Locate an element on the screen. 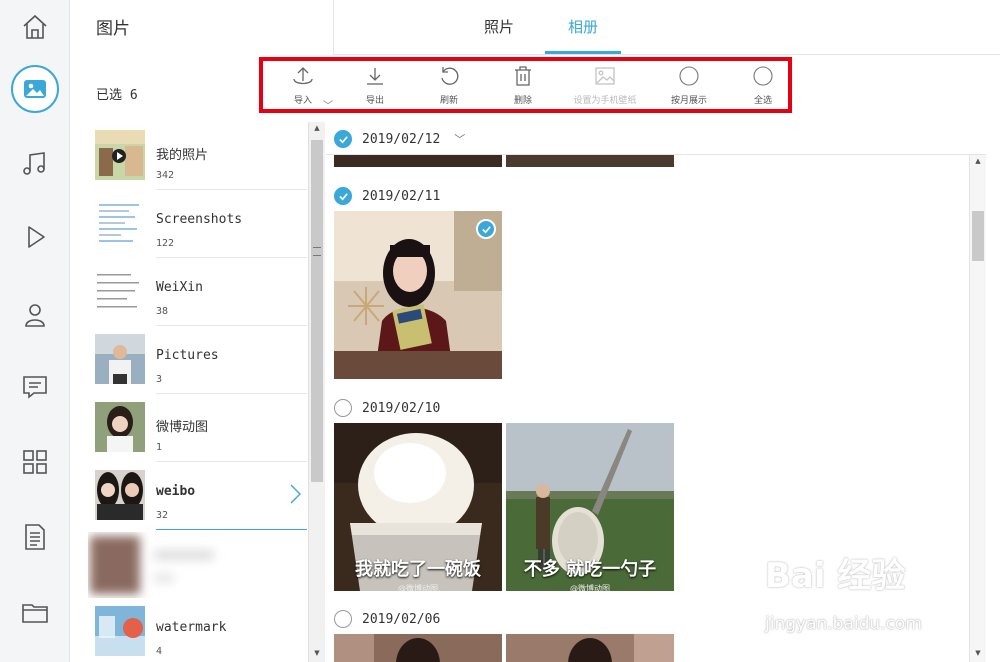  document-icon is located at coordinates (35, 537).